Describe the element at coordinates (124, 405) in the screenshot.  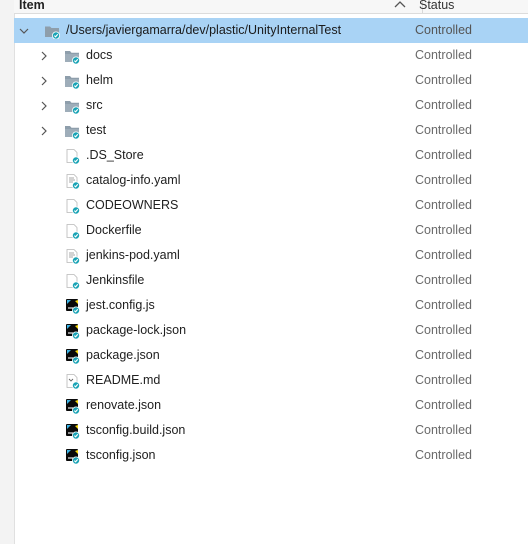
I see `item-name: renovate.json` at that location.